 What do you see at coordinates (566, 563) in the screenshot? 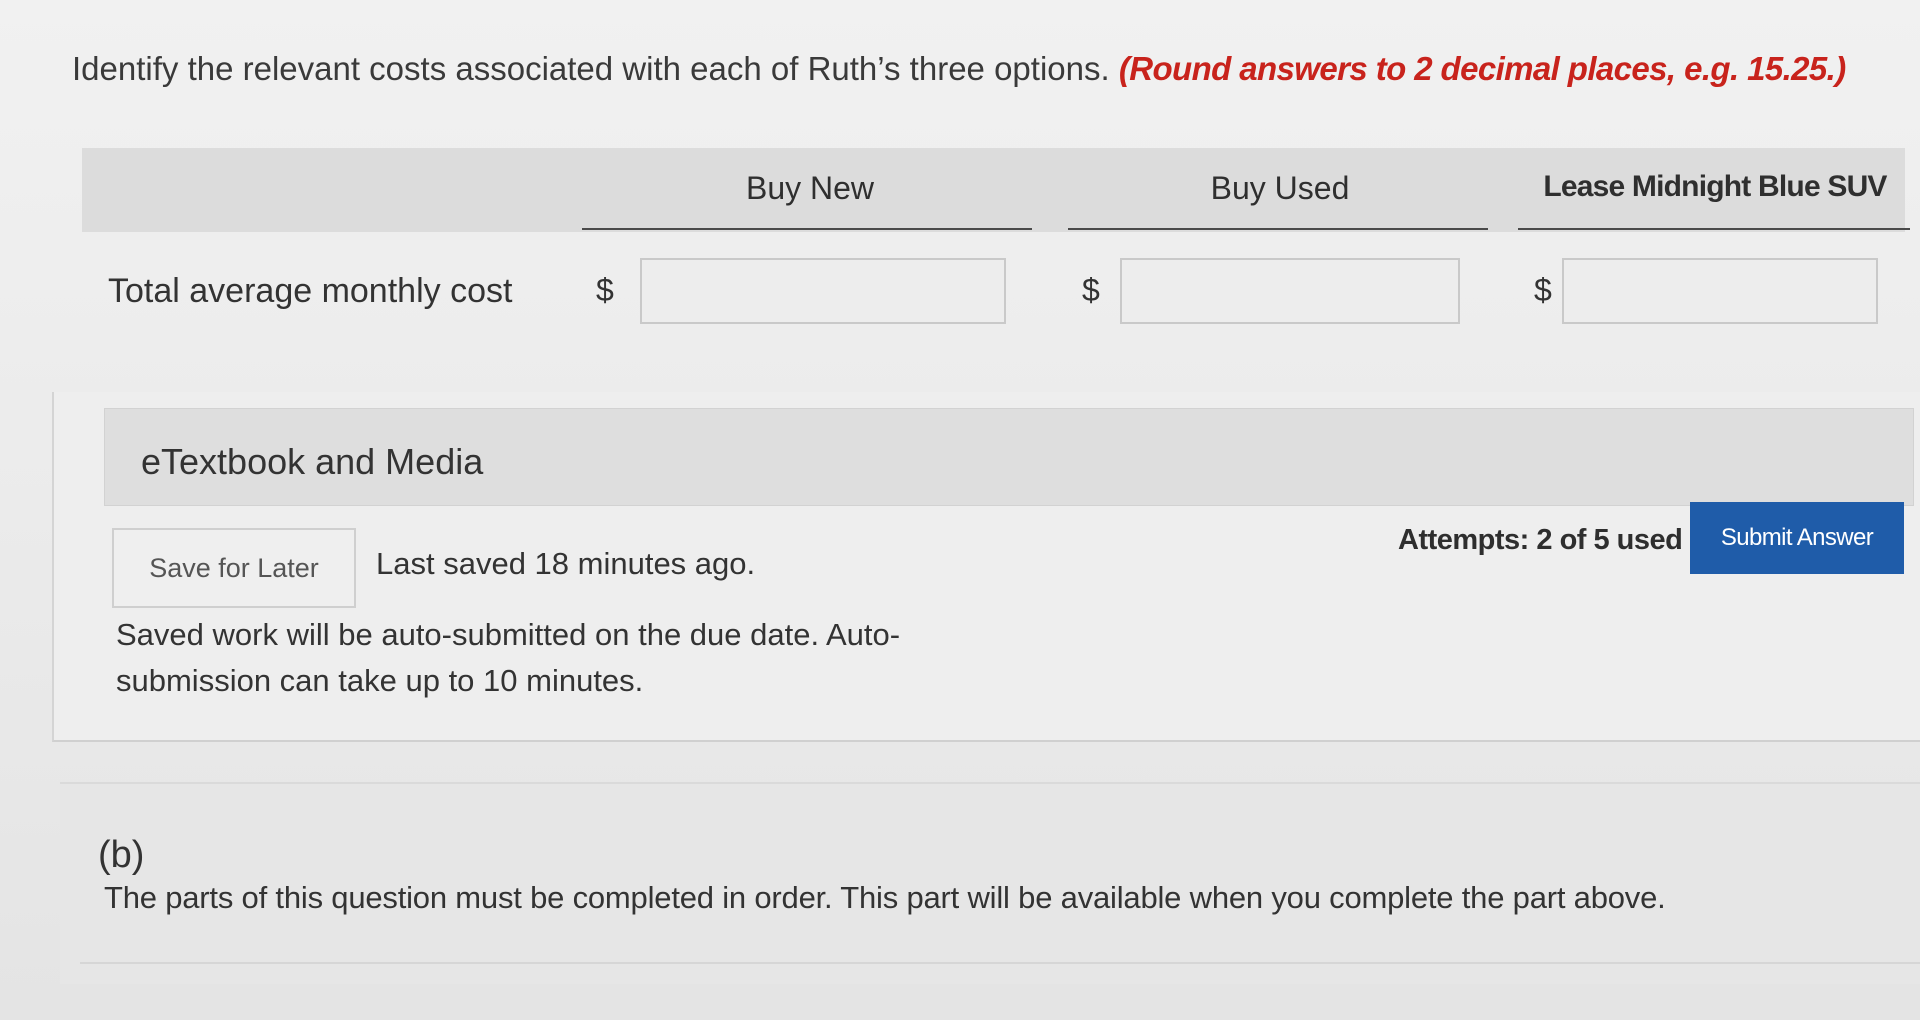
I see `last-saved-status: Last saved 18 minutes ago.` at bounding box center [566, 563].